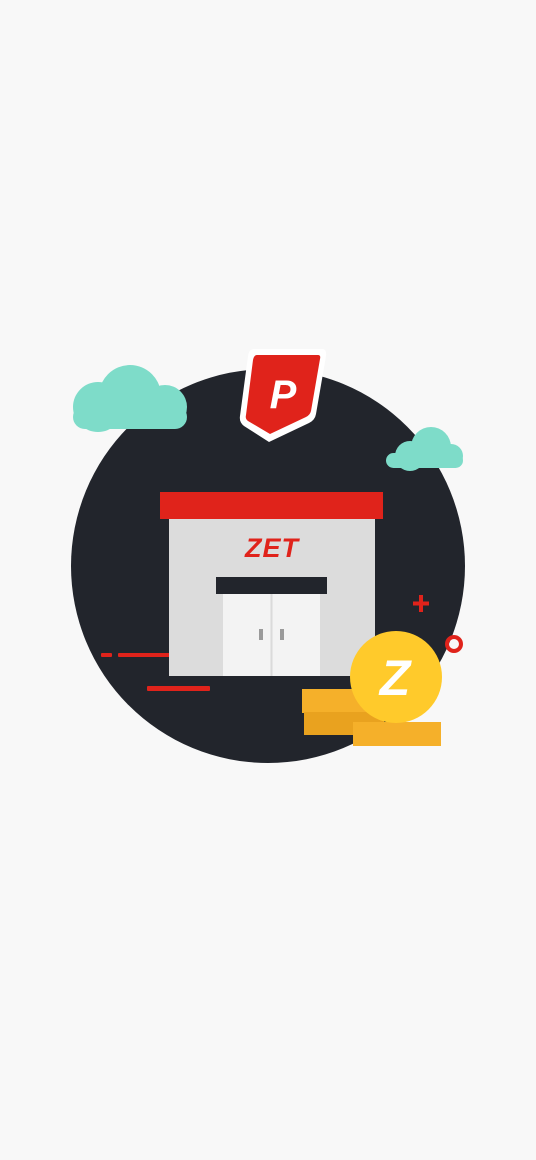  What do you see at coordinates (271, 584) in the screenshot?
I see `store-icon: ZET` at bounding box center [271, 584].